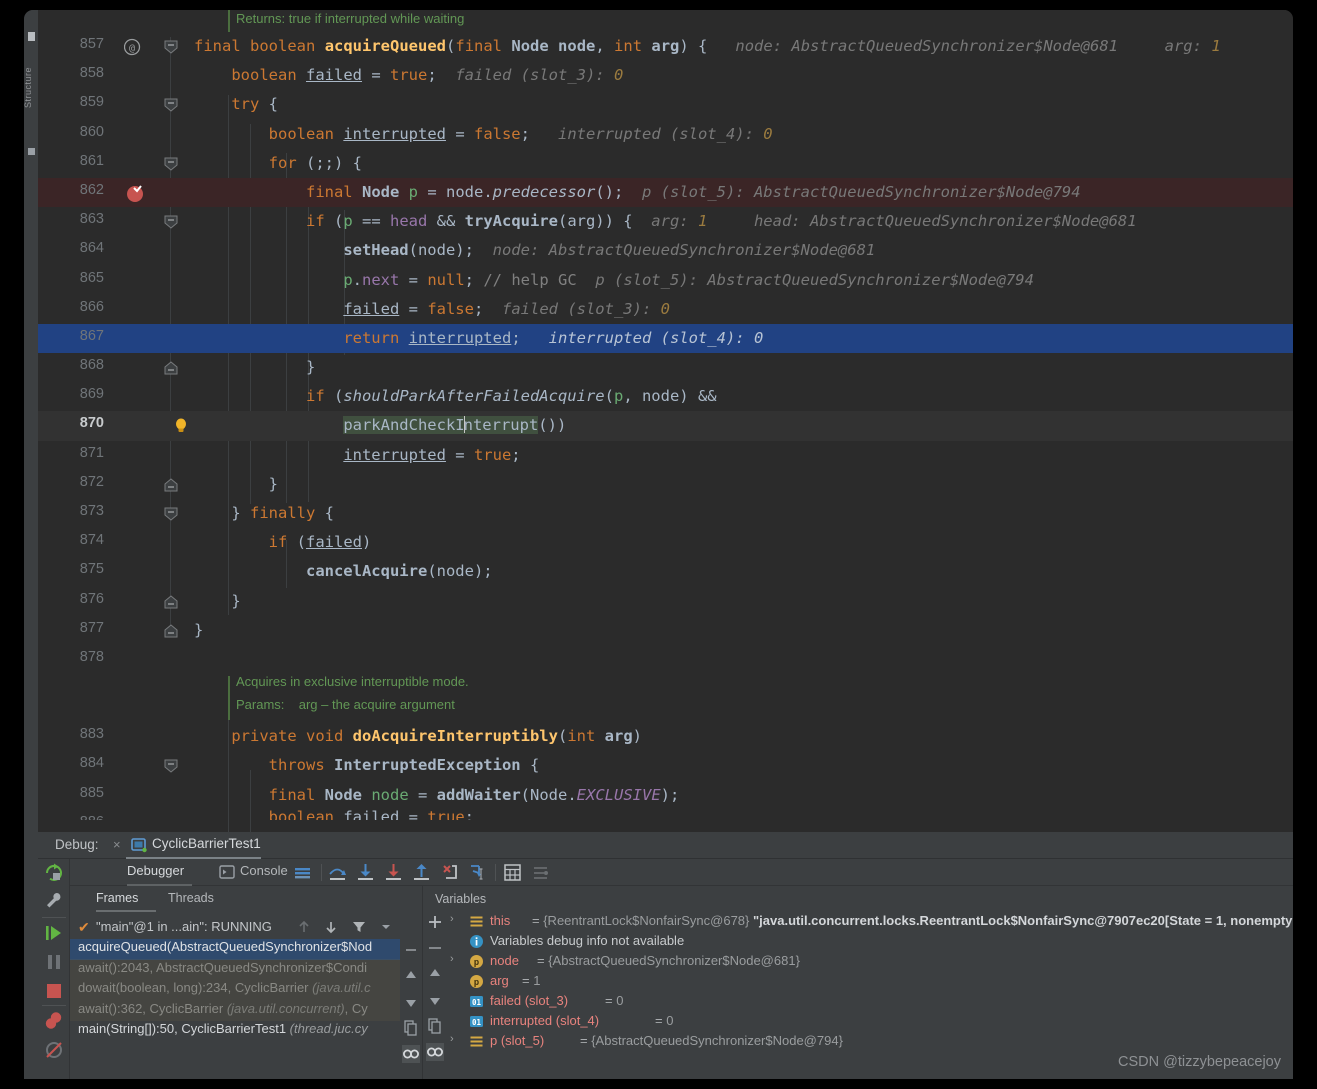 Image resolution: width=1317 pixels, height=1089 pixels. What do you see at coordinates (91, 394) in the screenshot?
I see `line-number: 869` at bounding box center [91, 394].